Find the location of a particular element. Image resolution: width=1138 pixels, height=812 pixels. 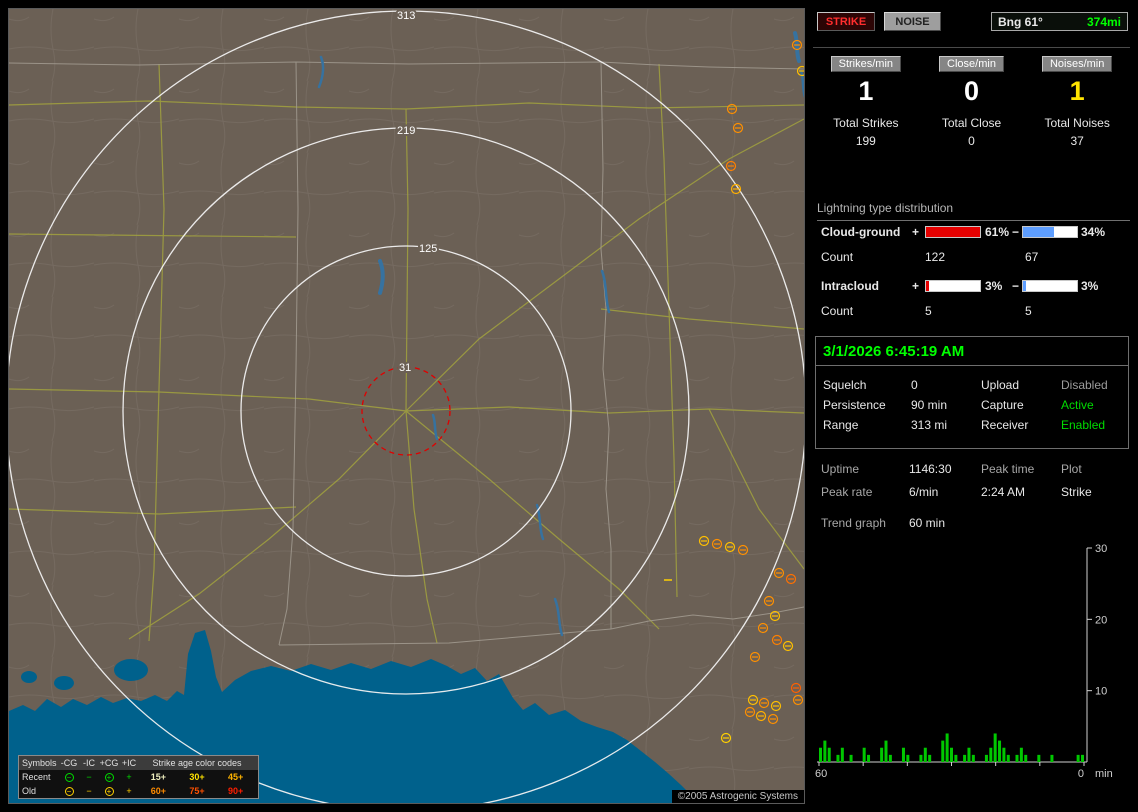

receiver-status: Enabled is located at coordinates (1083, 425).